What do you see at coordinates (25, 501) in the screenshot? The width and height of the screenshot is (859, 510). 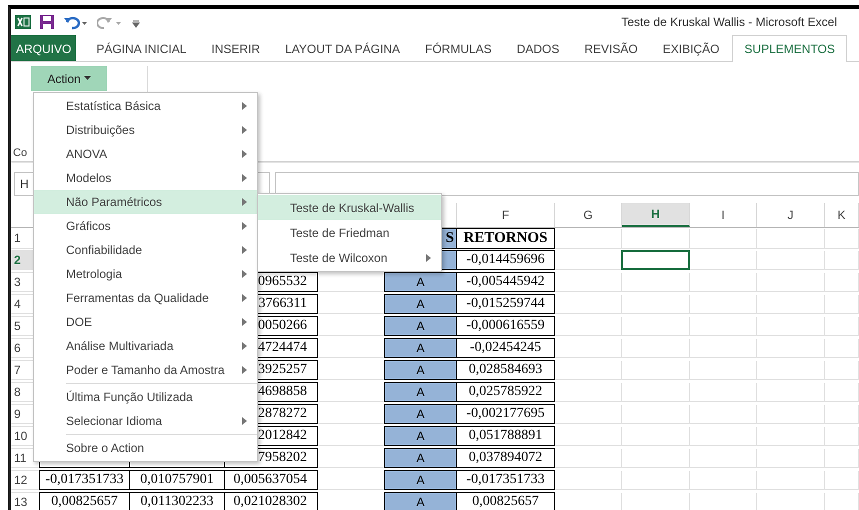 I see `row-header: 13` at bounding box center [25, 501].